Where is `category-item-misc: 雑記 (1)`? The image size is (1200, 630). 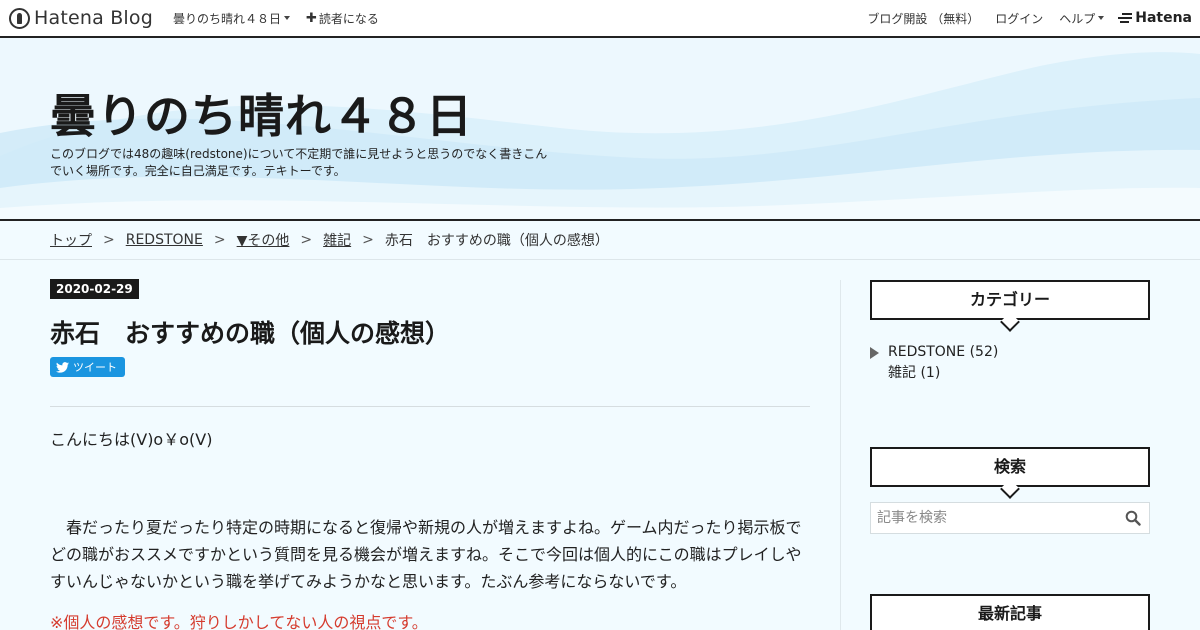
category-item-misc: 雑記 (1) is located at coordinates (934, 373).